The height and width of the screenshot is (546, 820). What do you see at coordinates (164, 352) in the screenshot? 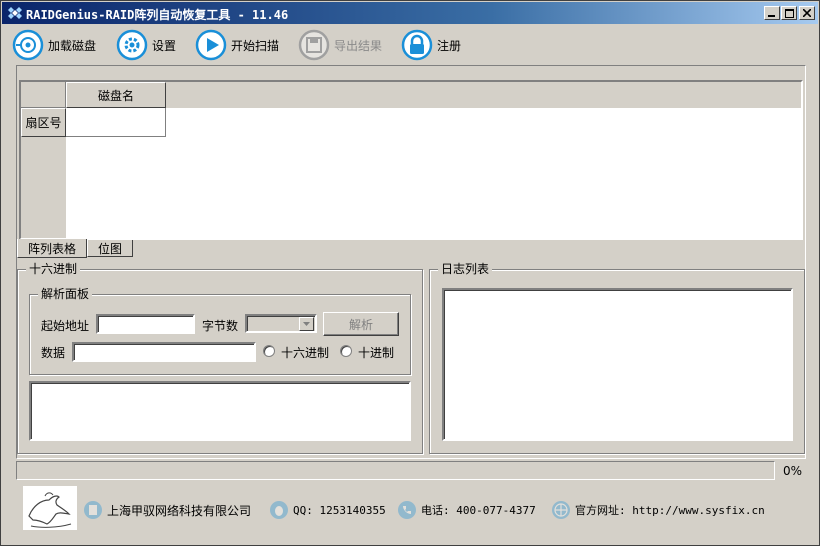
I see `data-input` at bounding box center [164, 352].